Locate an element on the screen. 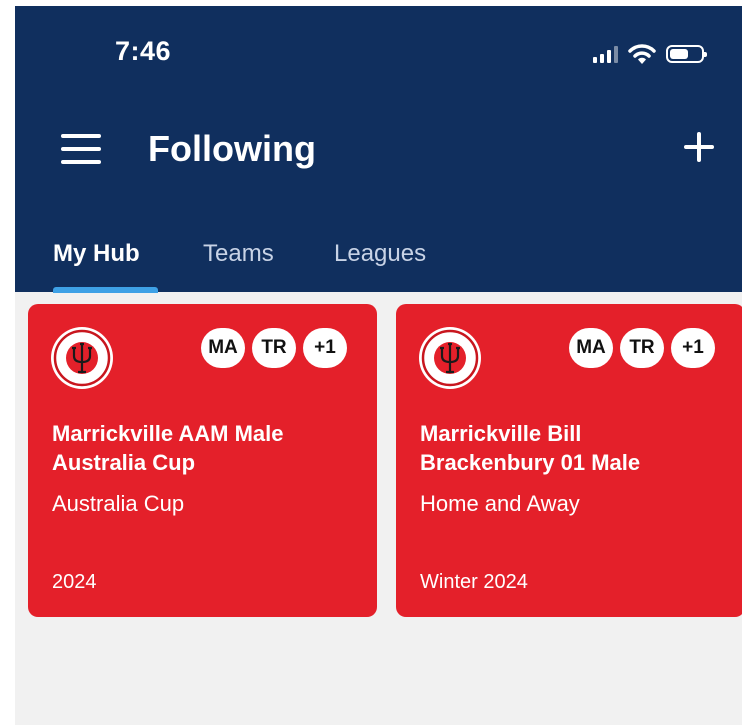  card-title: Marrickville AAM Male Australia Cup is located at coordinates (168, 448).